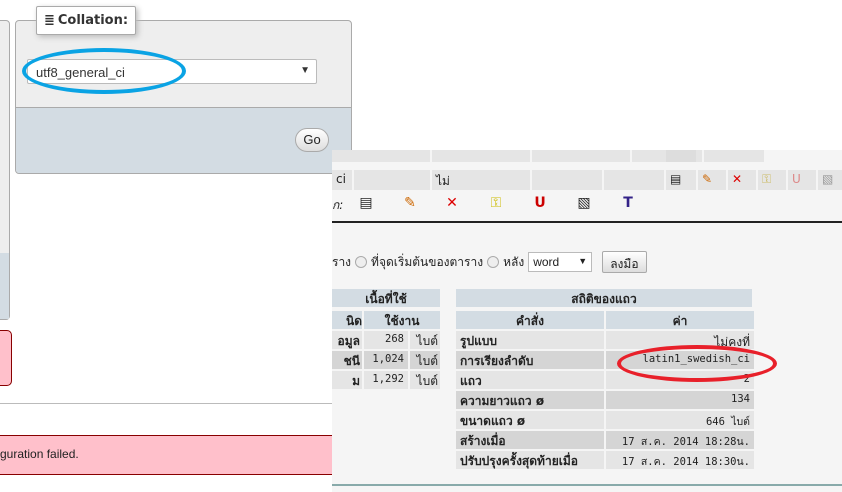  Describe the element at coordinates (104, 71) in the screenshot. I see `highlight-oval-blue` at that location.